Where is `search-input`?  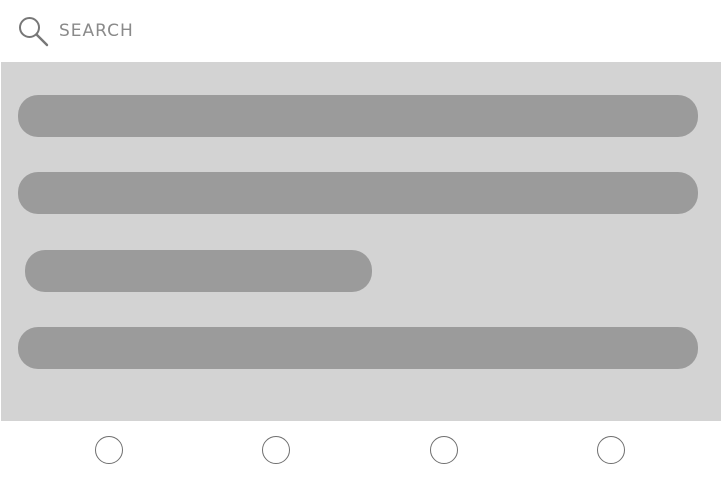 search-input is located at coordinates (359, 31).